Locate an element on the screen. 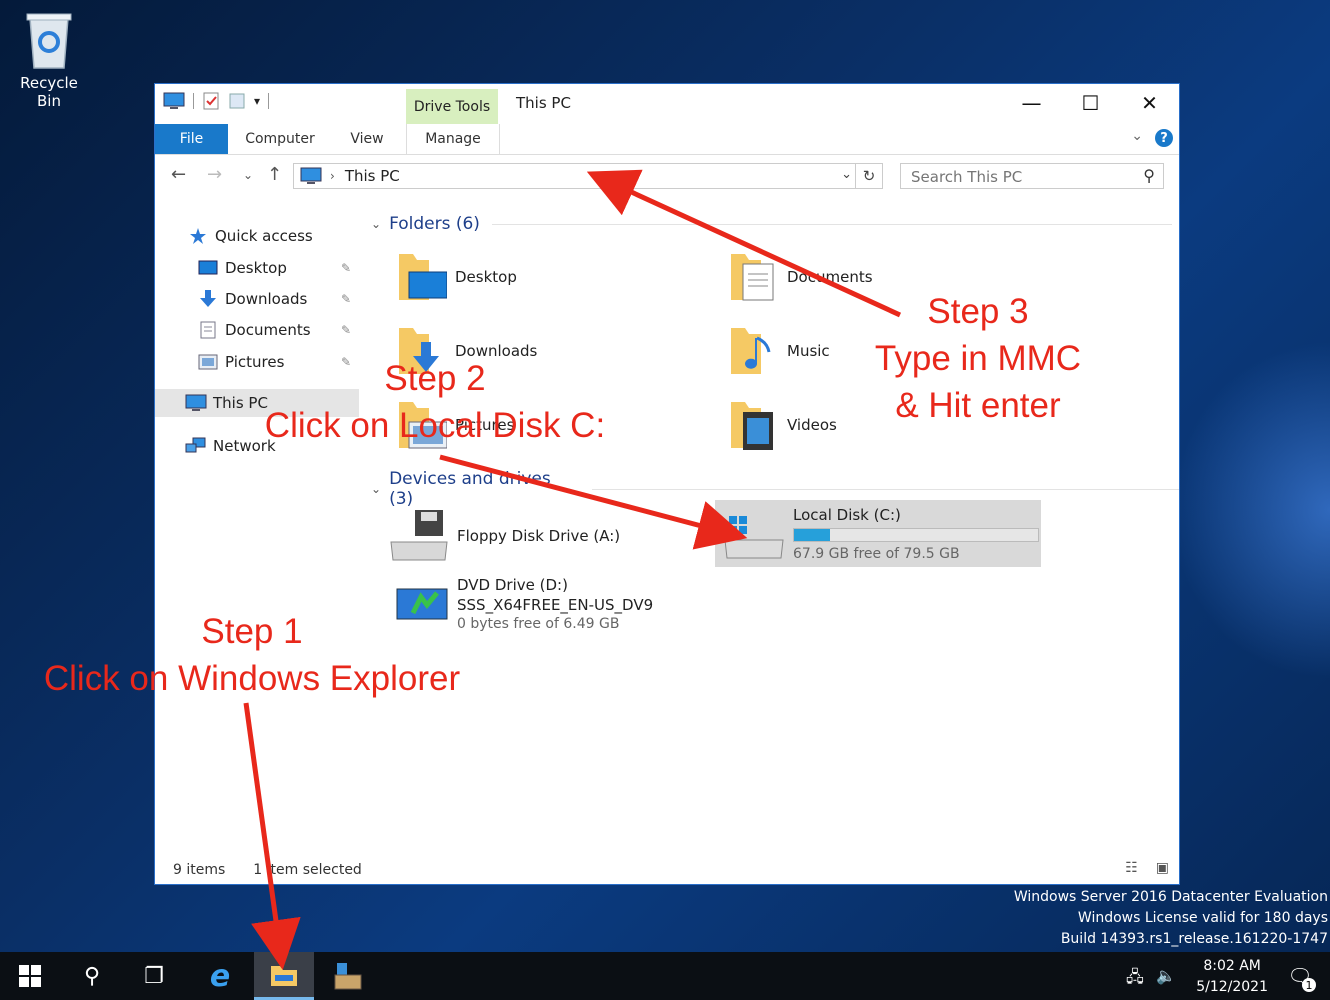 The width and height of the screenshot is (1330, 1000). recycle-bin-desktop-icon: Recycle Bin is located at coordinates (49, 60).